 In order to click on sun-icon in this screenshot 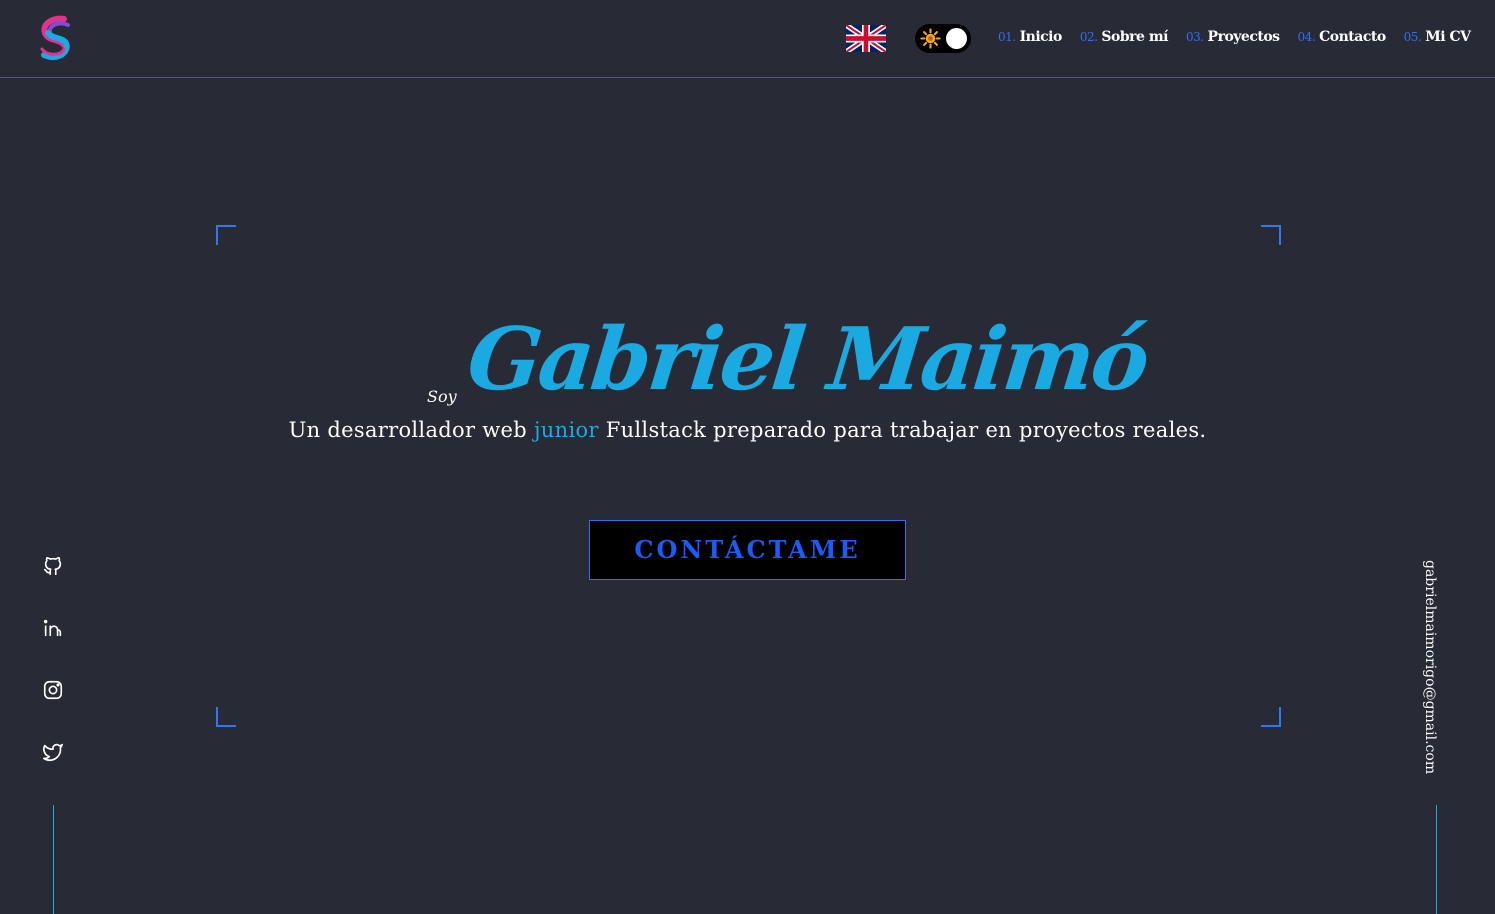, I will do `click(930, 38)`.